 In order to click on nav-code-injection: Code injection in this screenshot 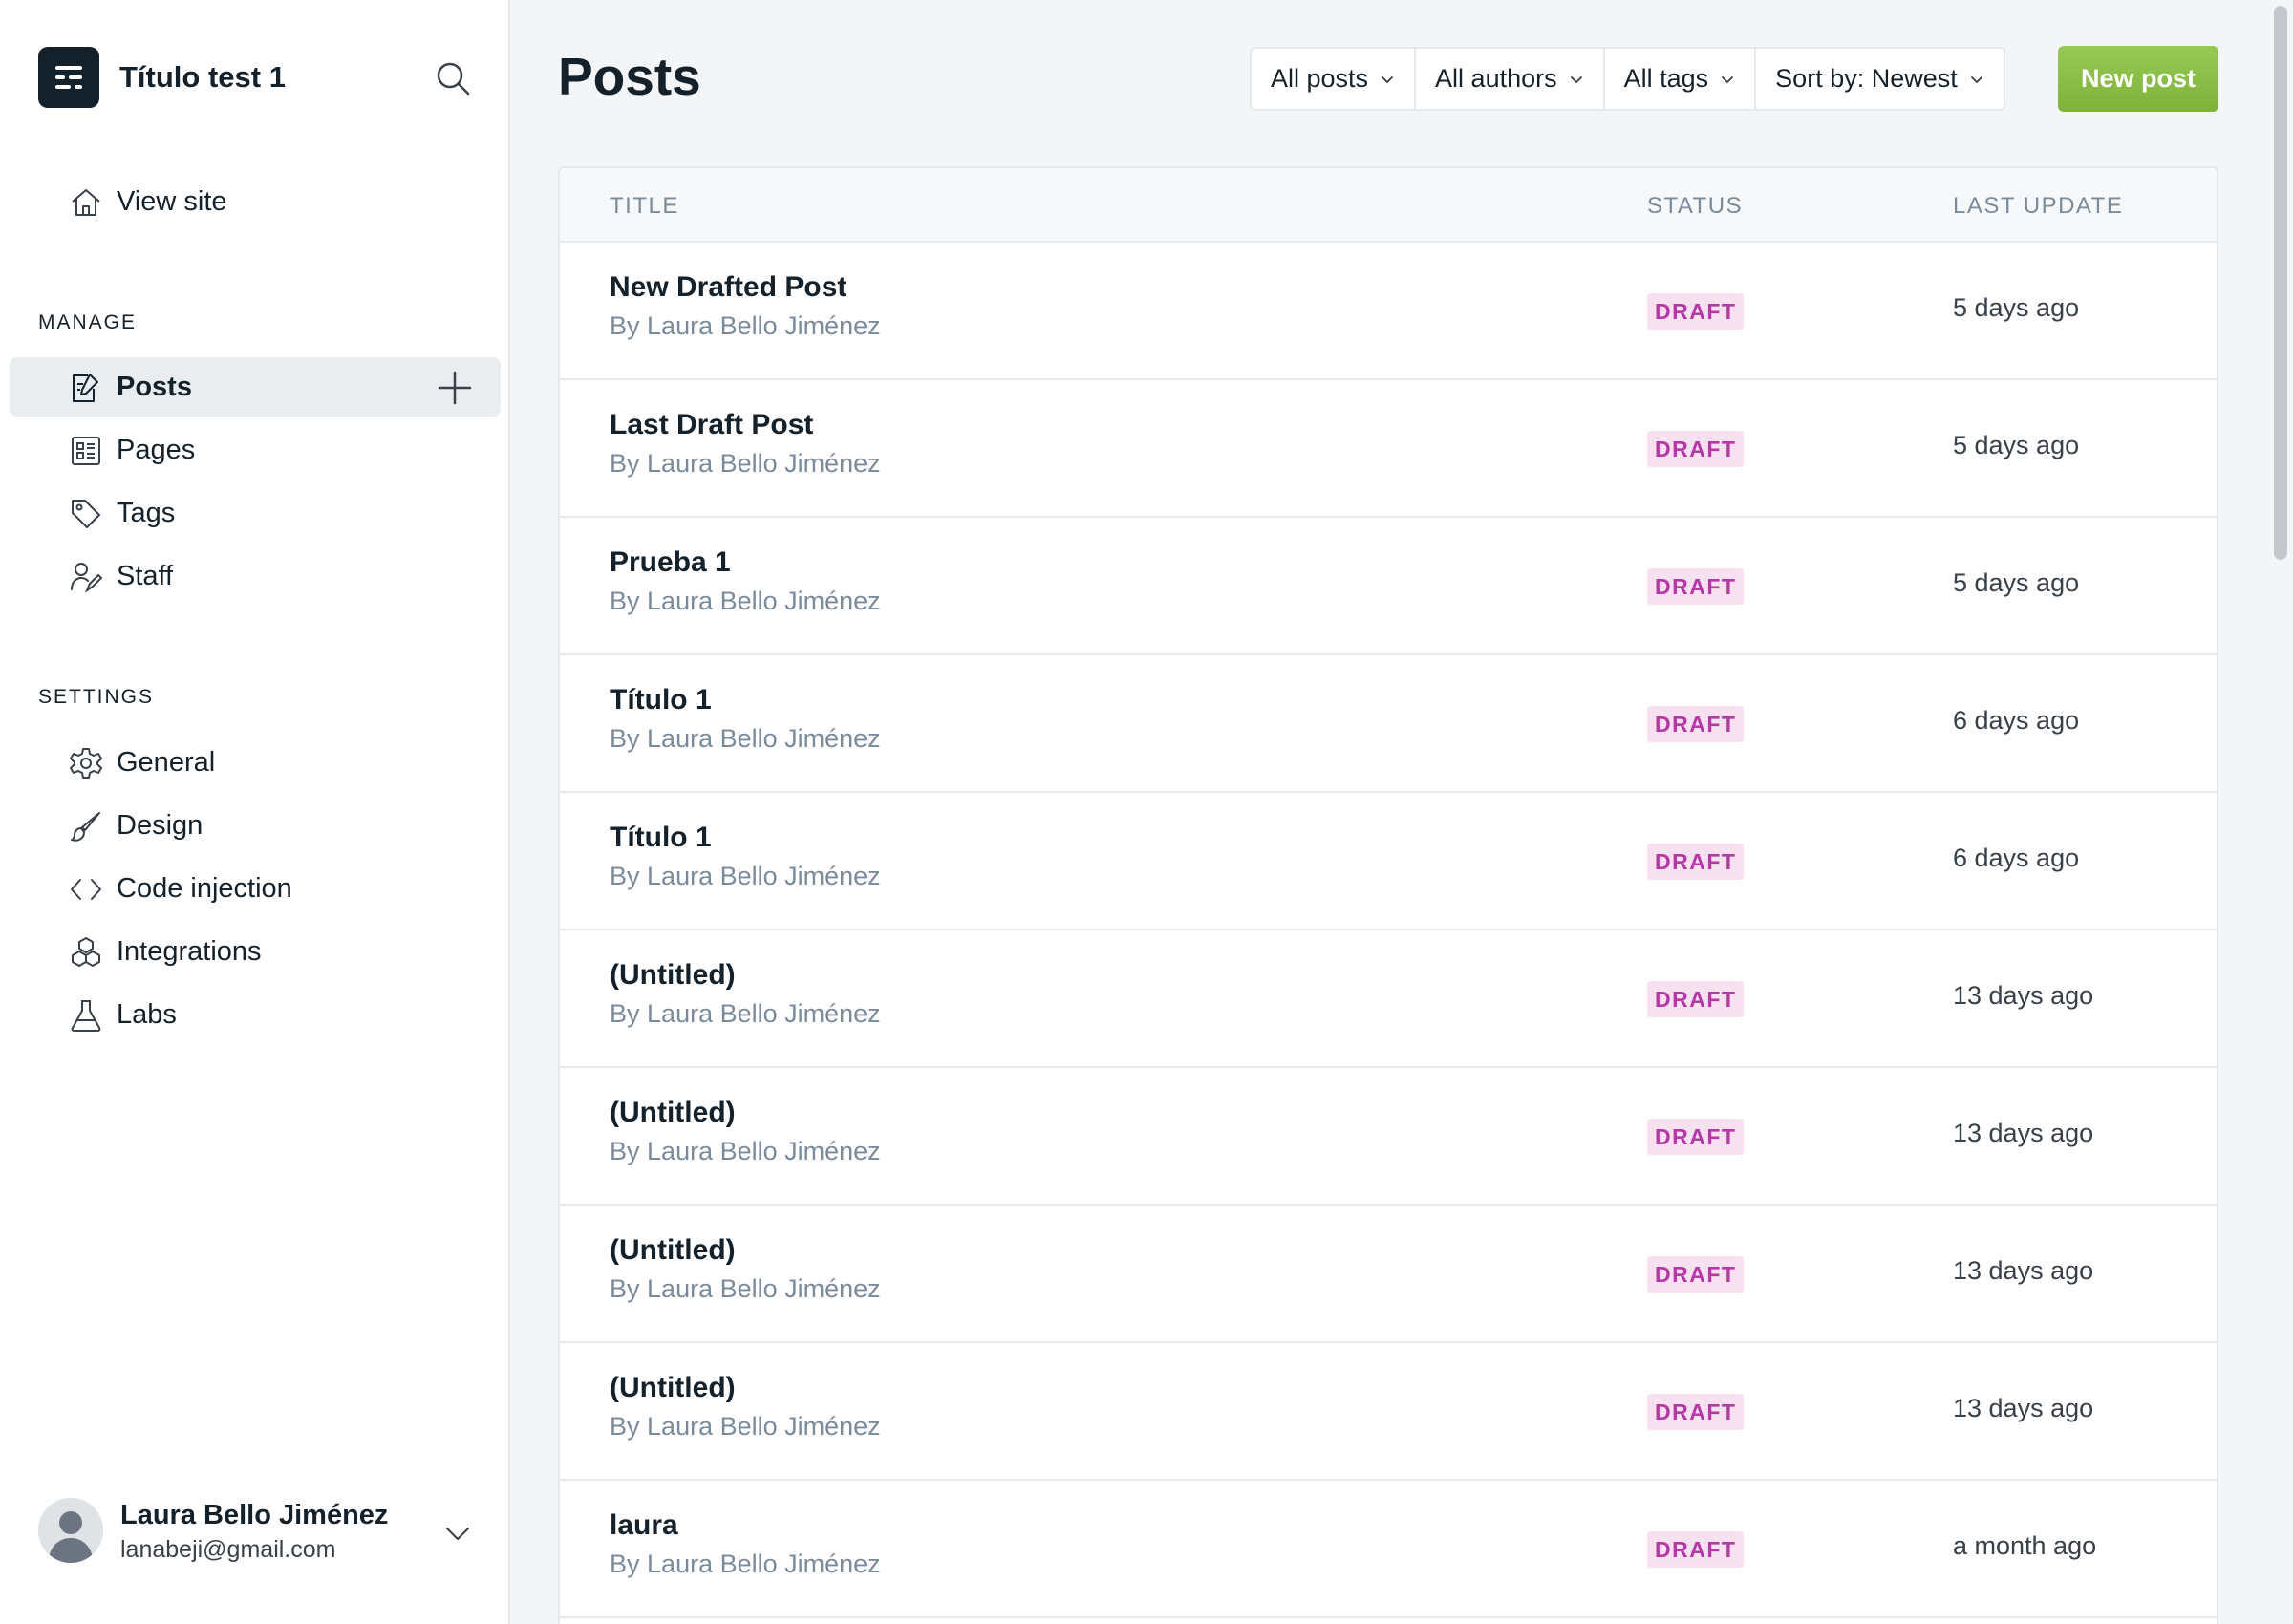, I will do `click(256, 889)`.